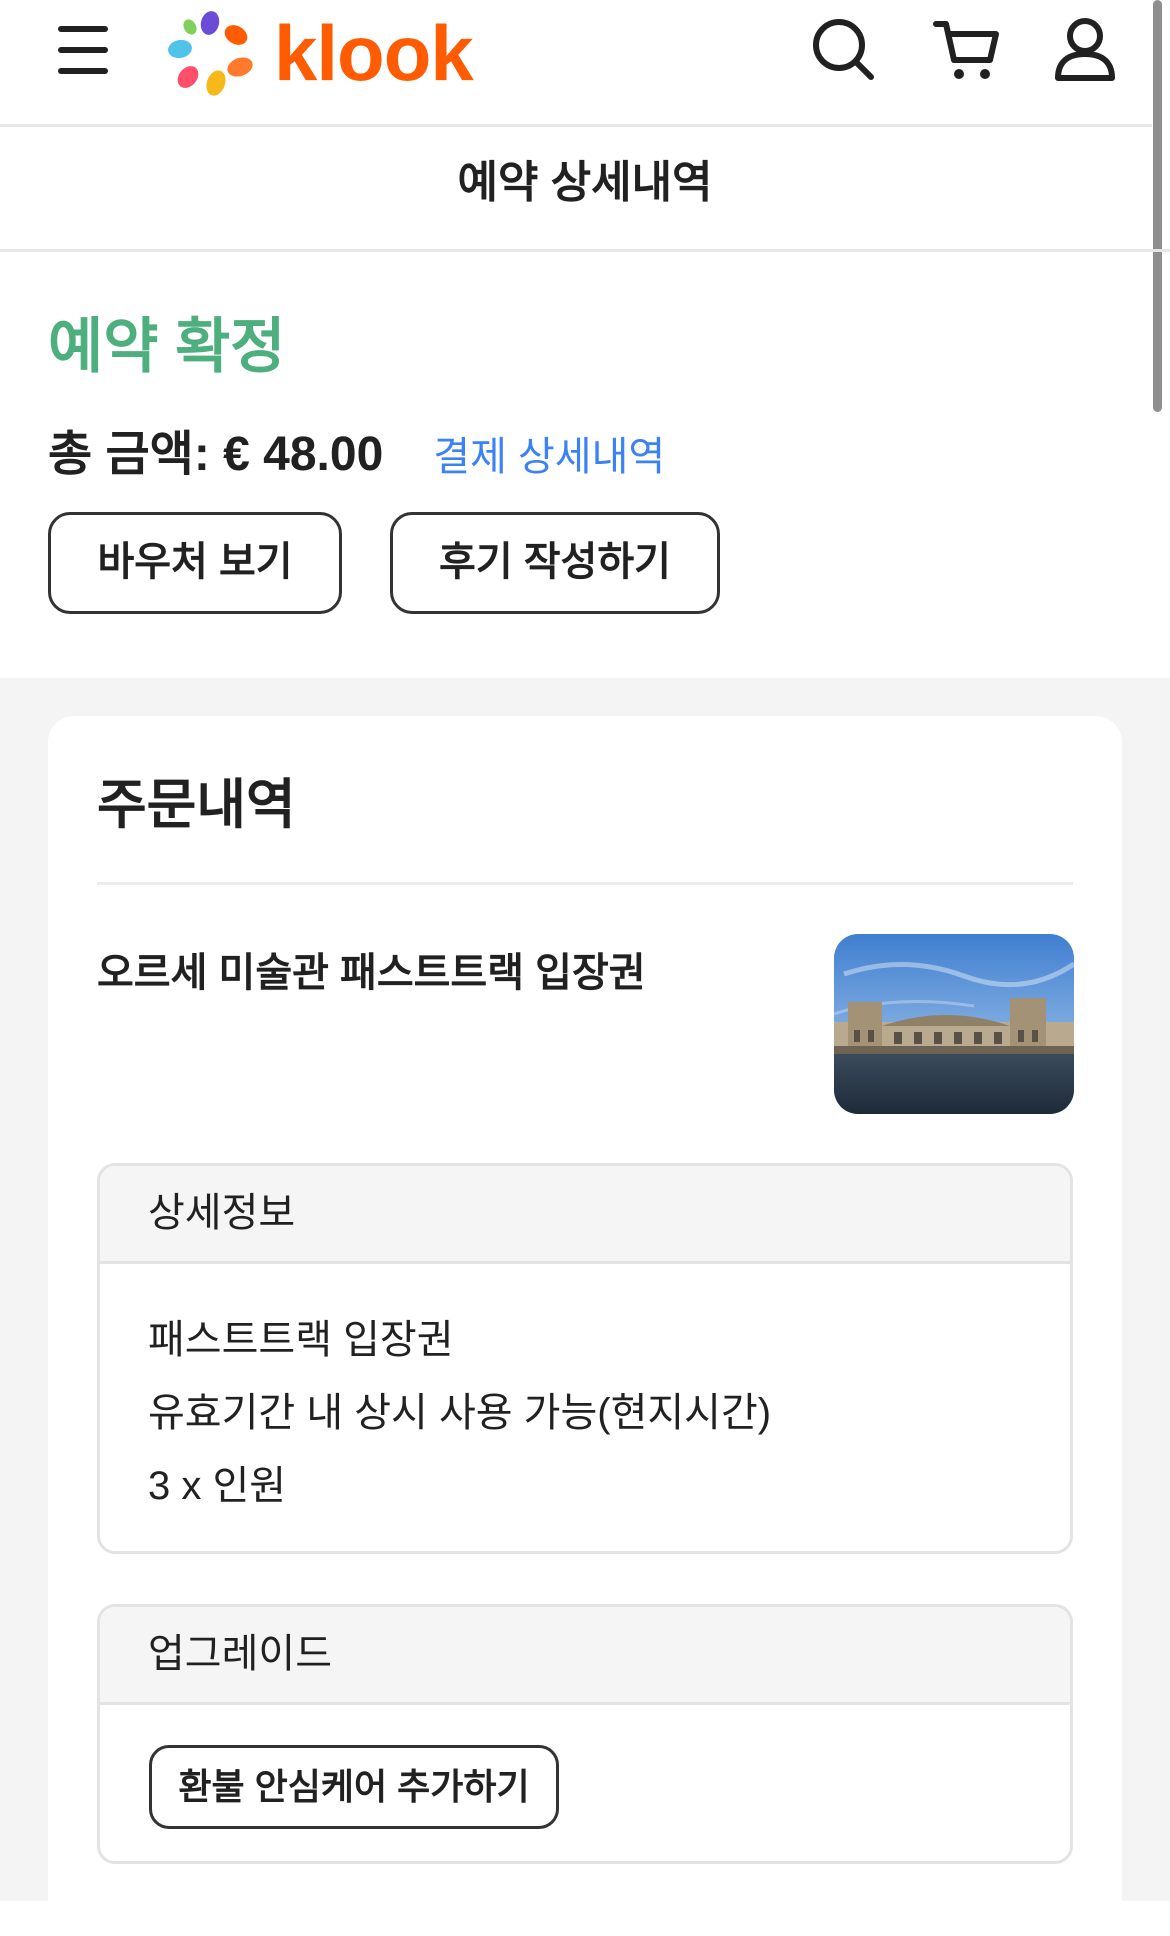 The image size is (1170, 1936). I want to click on page-title-bar: 예약 상세내역, so click(585, 189).